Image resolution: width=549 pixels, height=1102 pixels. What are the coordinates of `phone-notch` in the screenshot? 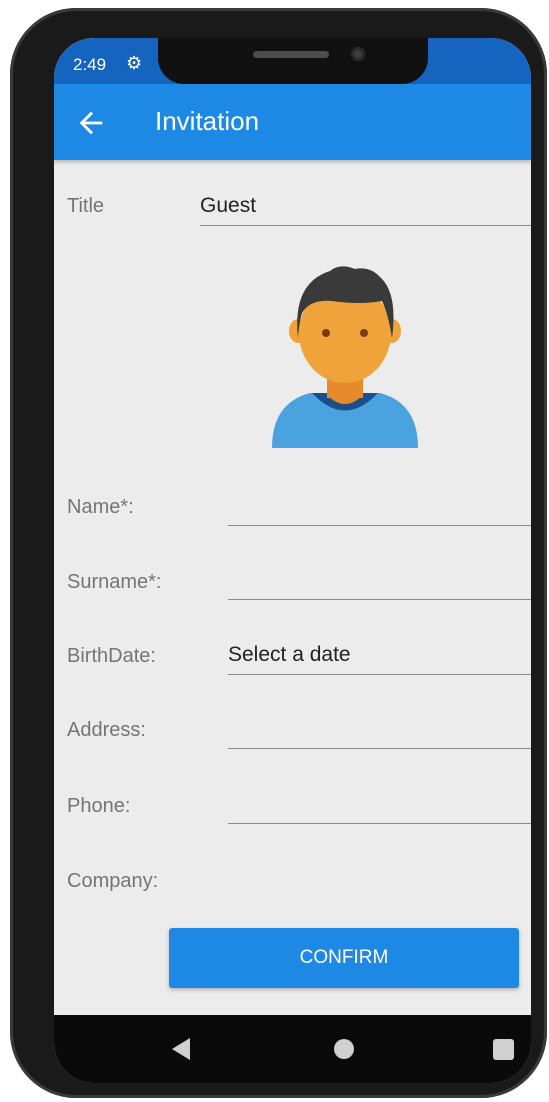 It's located at (293, 61).